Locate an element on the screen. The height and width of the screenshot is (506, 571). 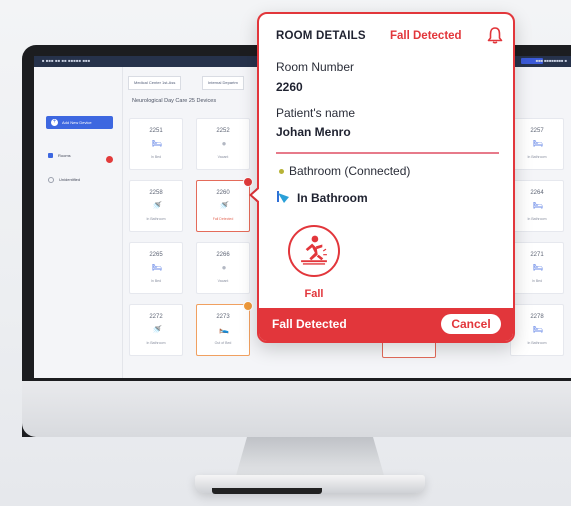
room-card-2265: 2265 🛏 In Bed is located at coordinates (156, 268).